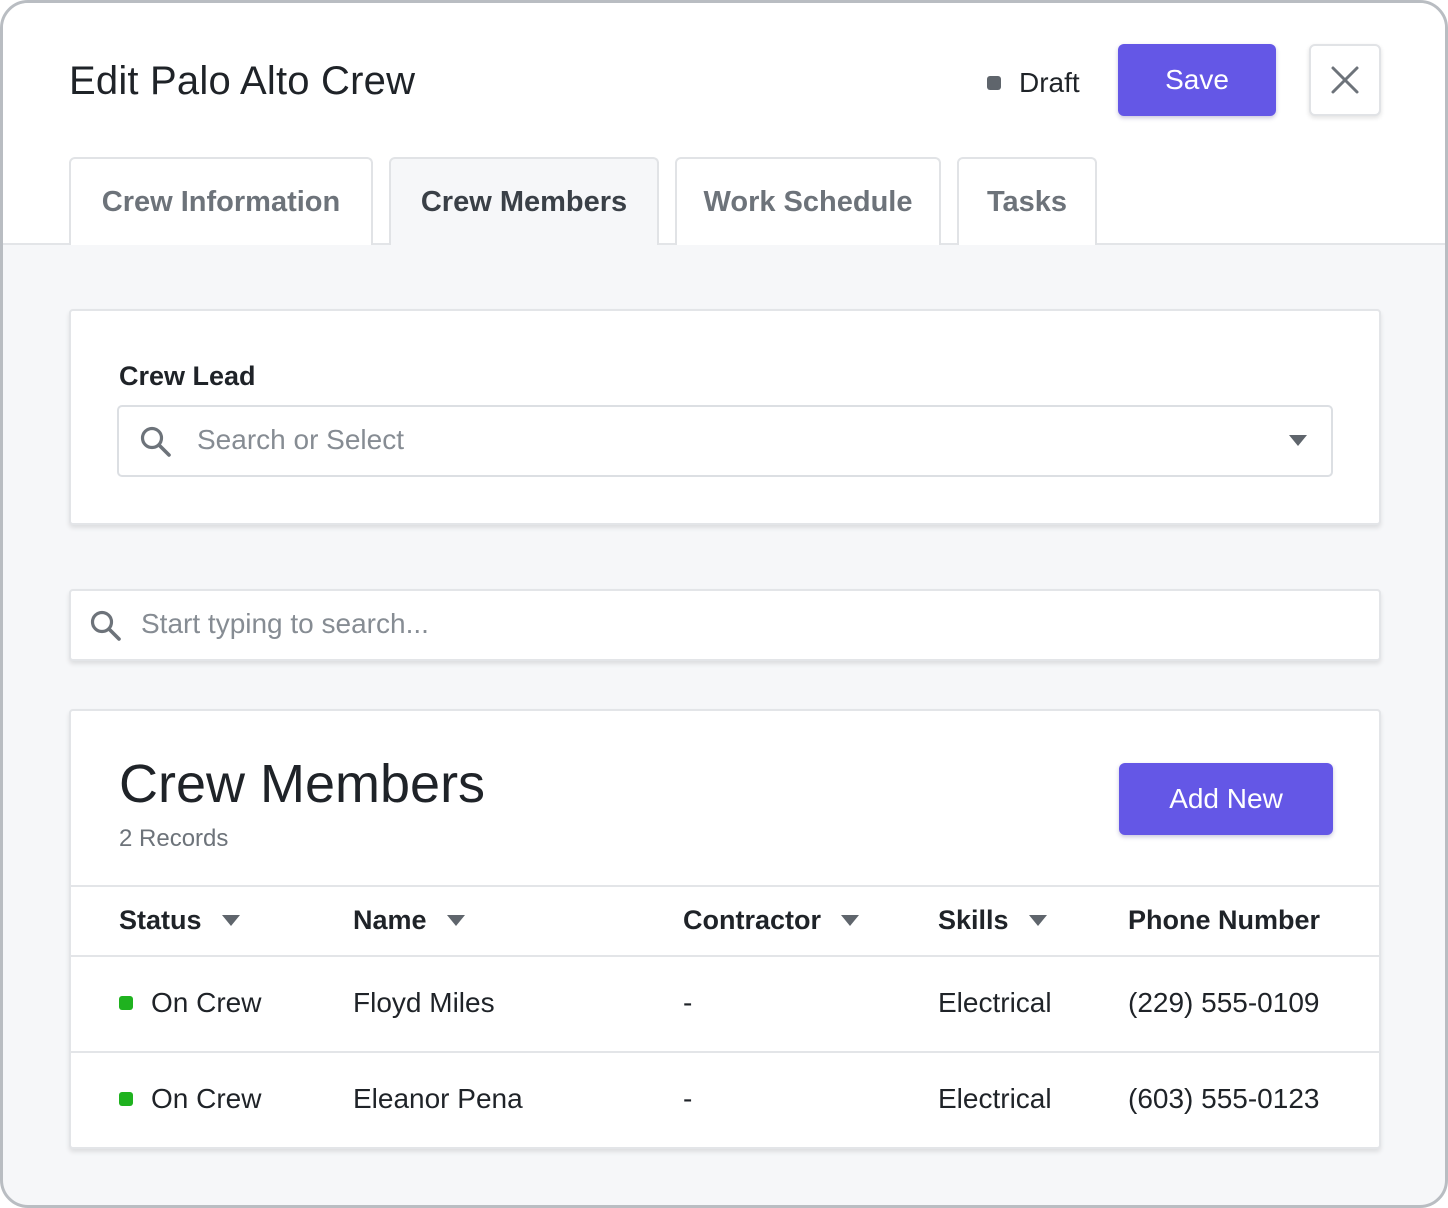 This screenshot has height=1208, width=1448. What do you see at coordinates (300, 439) in the screenshot?
I see `crew-lead-placeholder: Search or Select` at bounding box center [300, 439].